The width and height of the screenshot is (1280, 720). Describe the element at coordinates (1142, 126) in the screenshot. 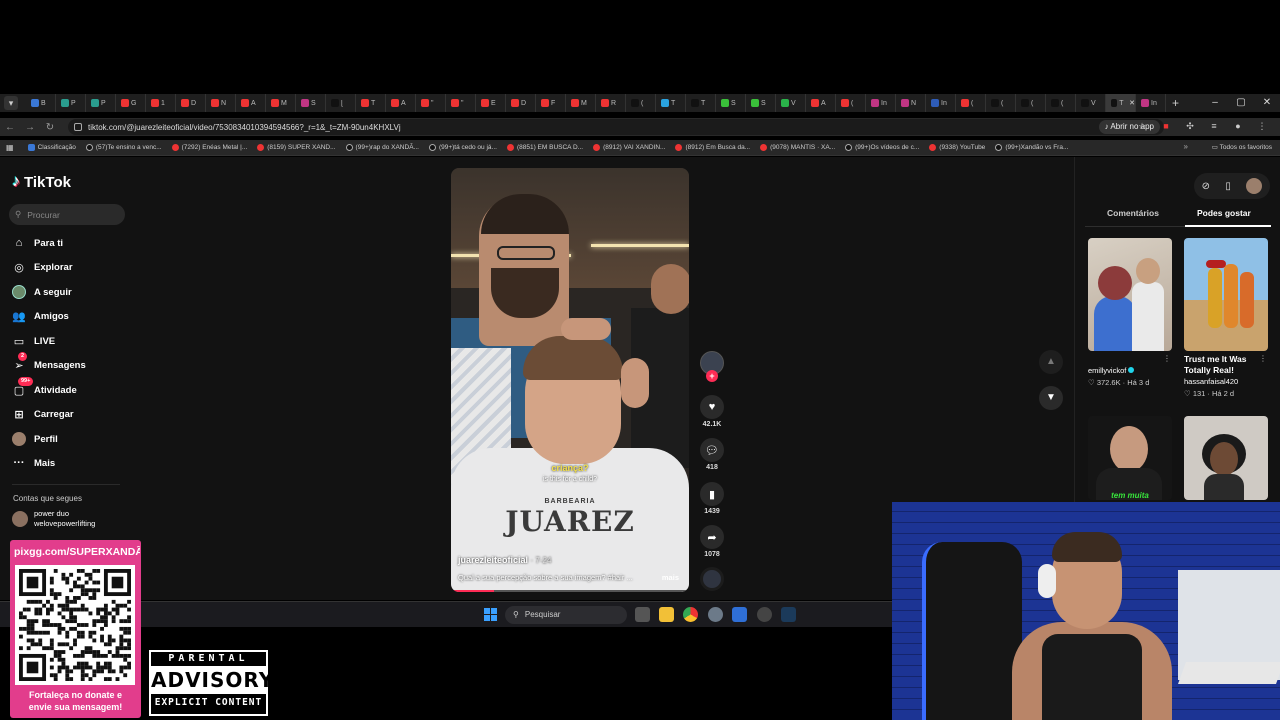

I see `bookmark-star-icon: ☆` at that location.